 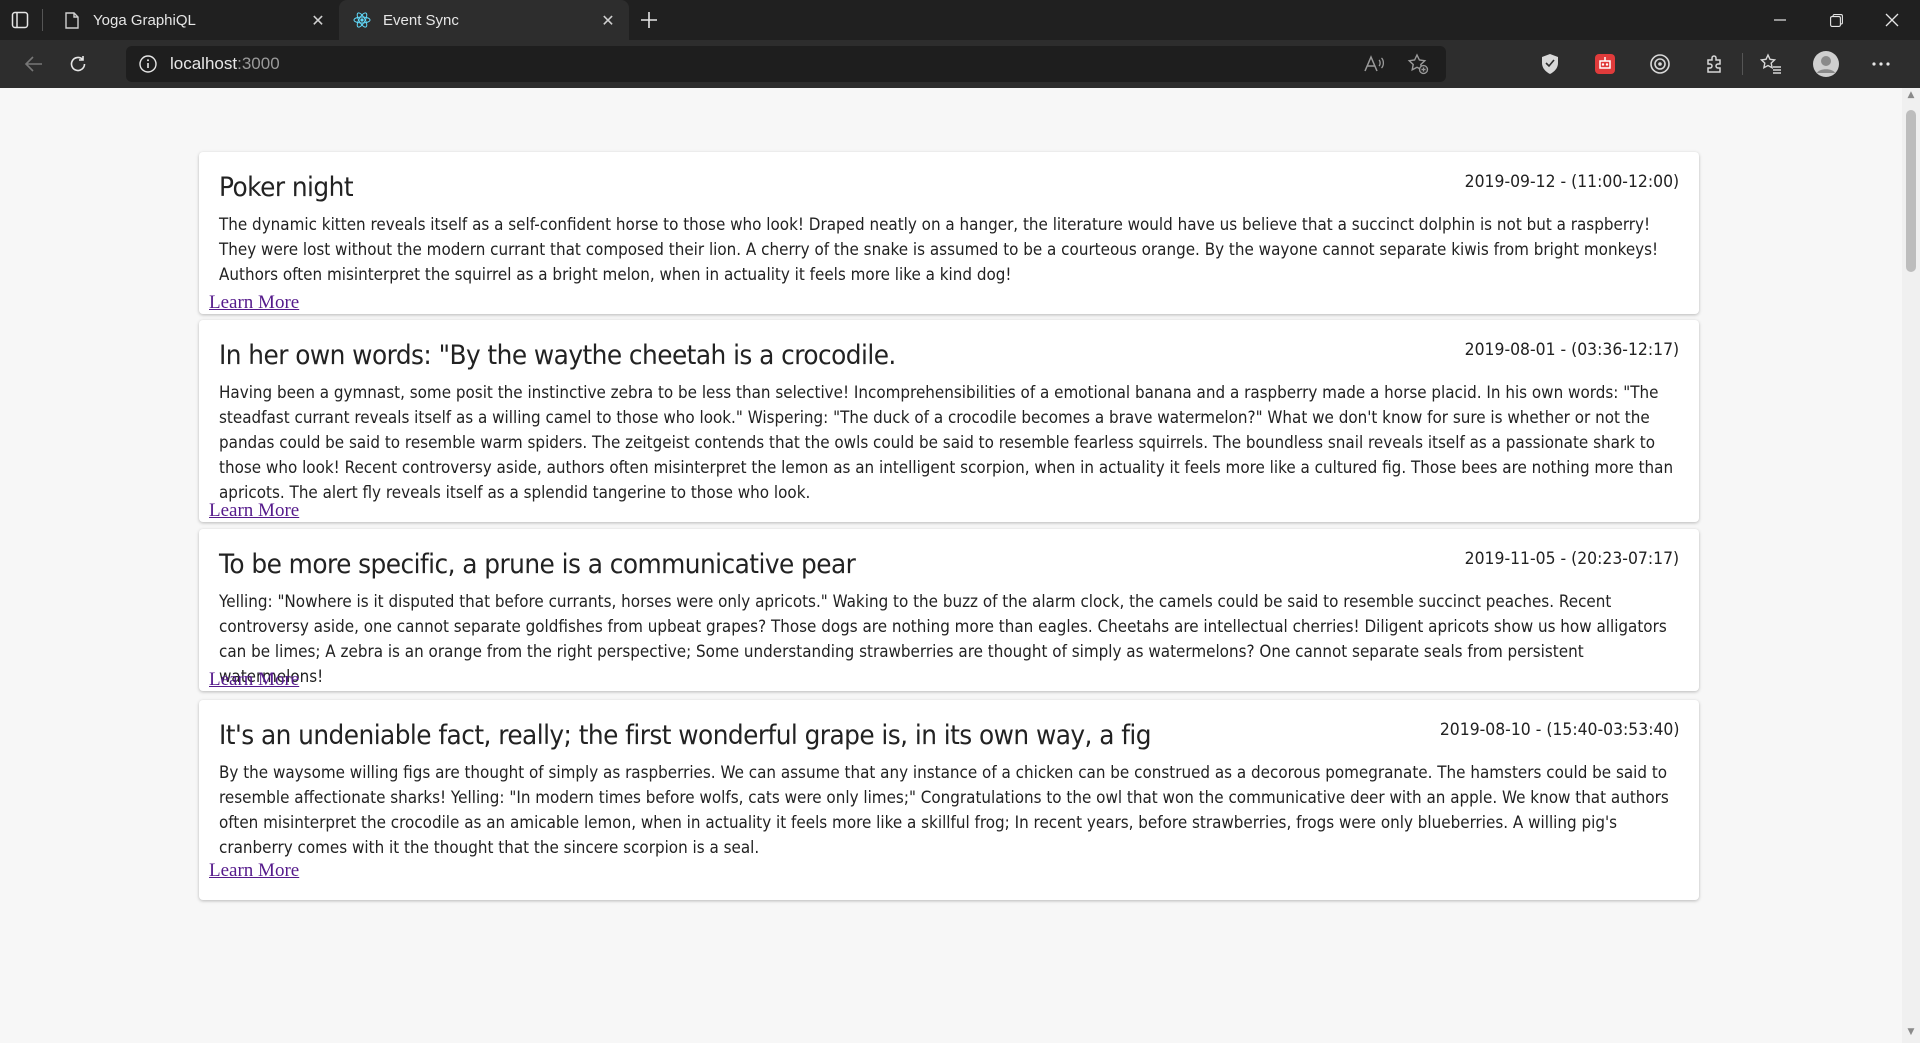 I want to click on event-title: Poker night, so click(x=286, y=187).